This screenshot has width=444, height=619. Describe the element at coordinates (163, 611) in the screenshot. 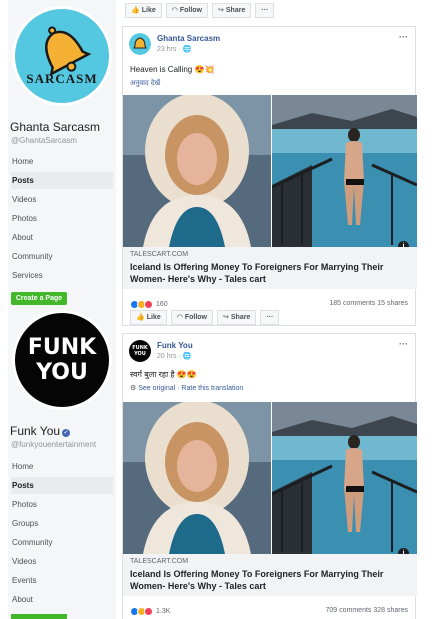

I see `reaction-count: 1.3K` at that location.